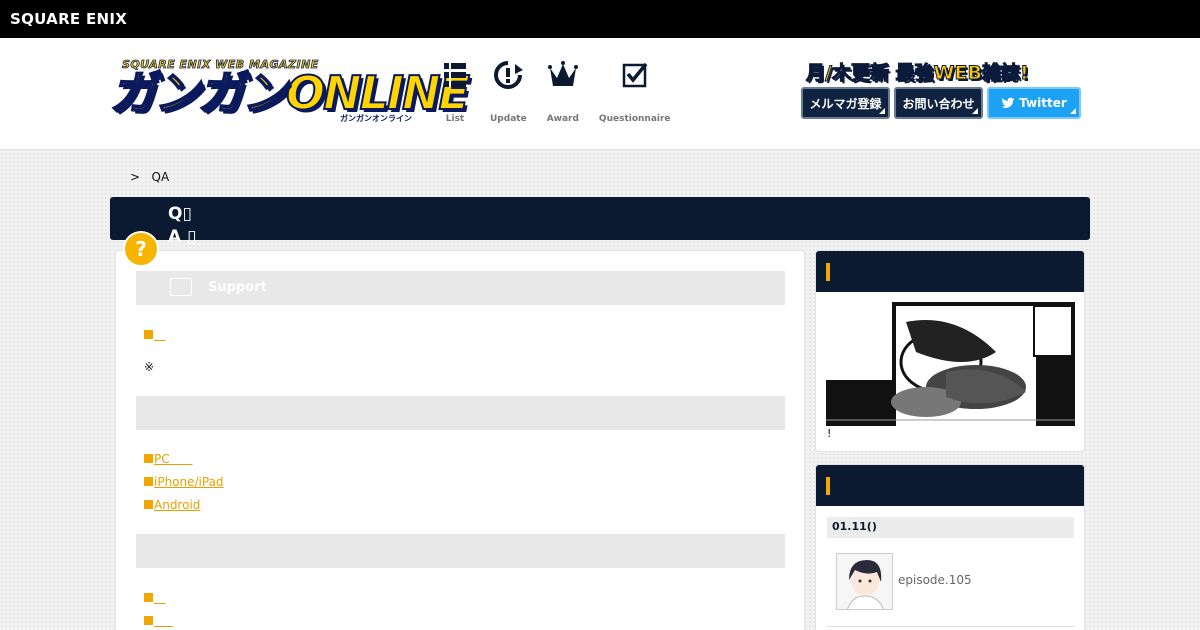 The width and height of the screenshot is (1200, 630). I want to click on episode-thumbnail, so click(864, 581).